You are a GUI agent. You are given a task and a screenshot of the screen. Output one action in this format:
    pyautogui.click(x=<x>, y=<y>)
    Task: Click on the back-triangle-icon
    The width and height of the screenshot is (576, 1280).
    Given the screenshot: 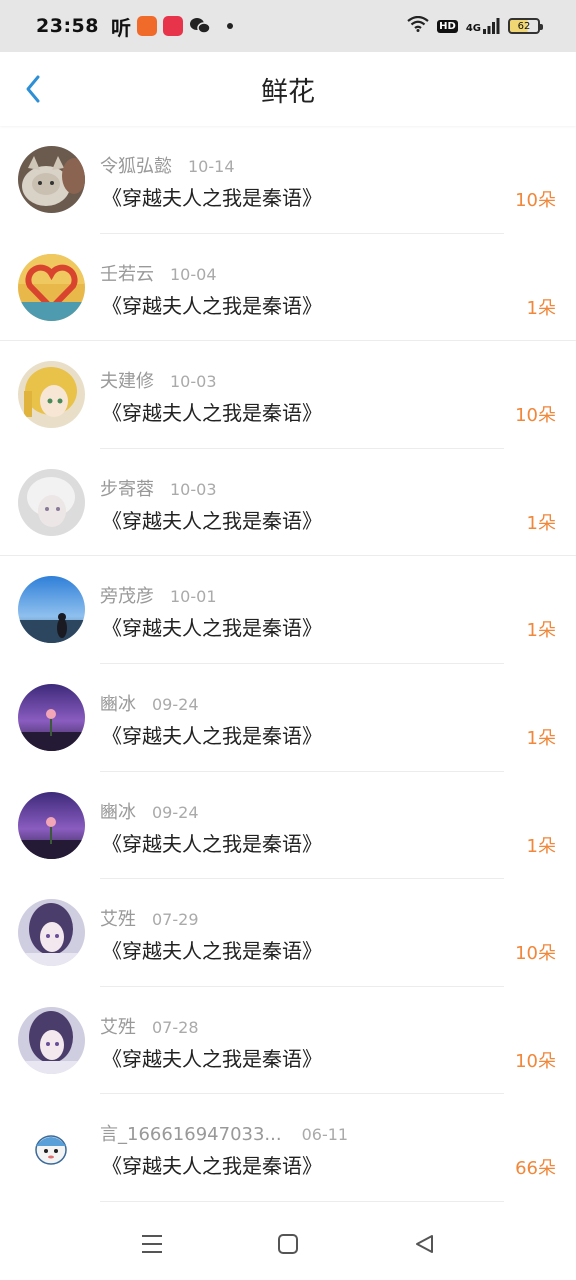 What is the action you would take?
    pyautogui.click(x=424, y=1244)
    